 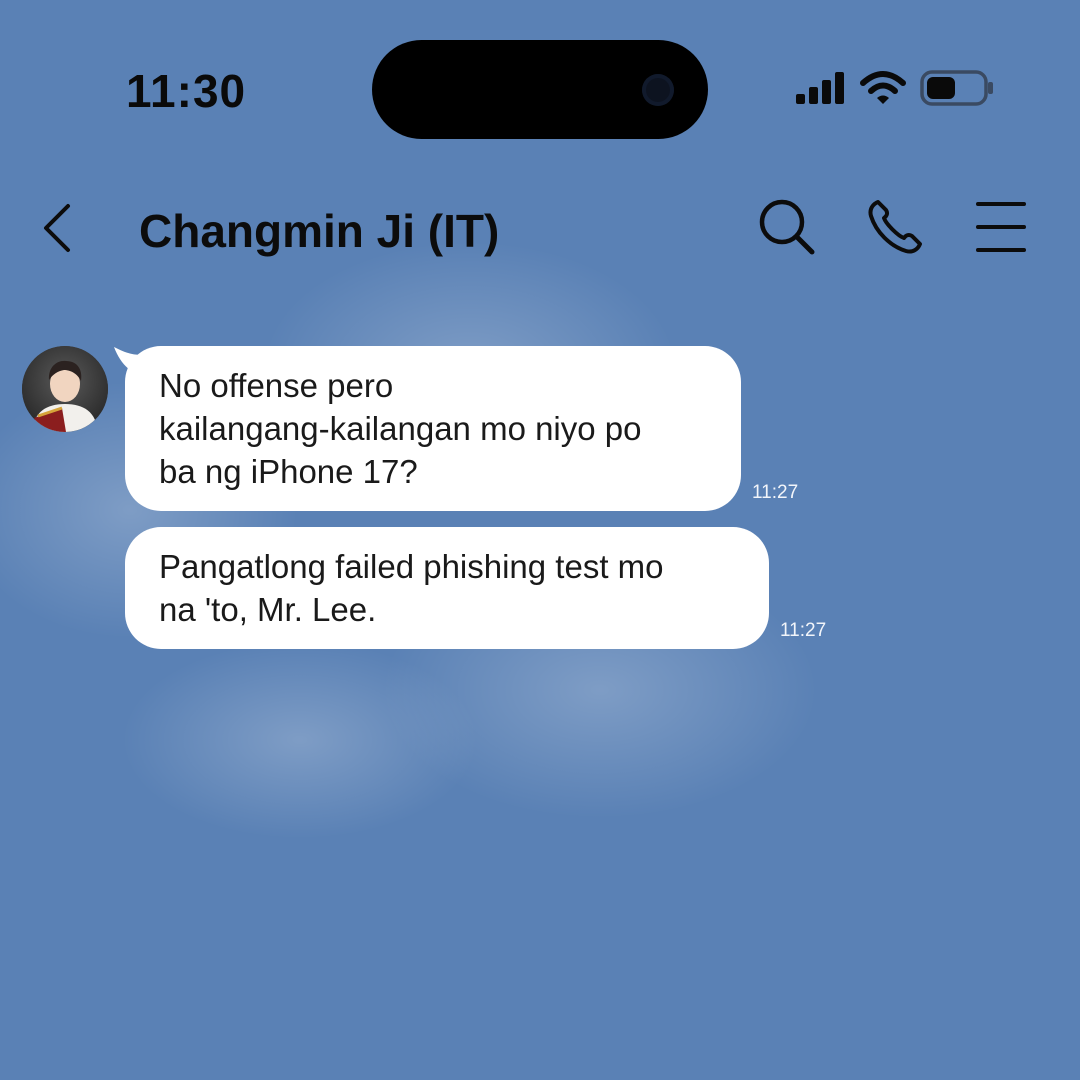 I want to click on phone-icon, so click(x=895, y=227).